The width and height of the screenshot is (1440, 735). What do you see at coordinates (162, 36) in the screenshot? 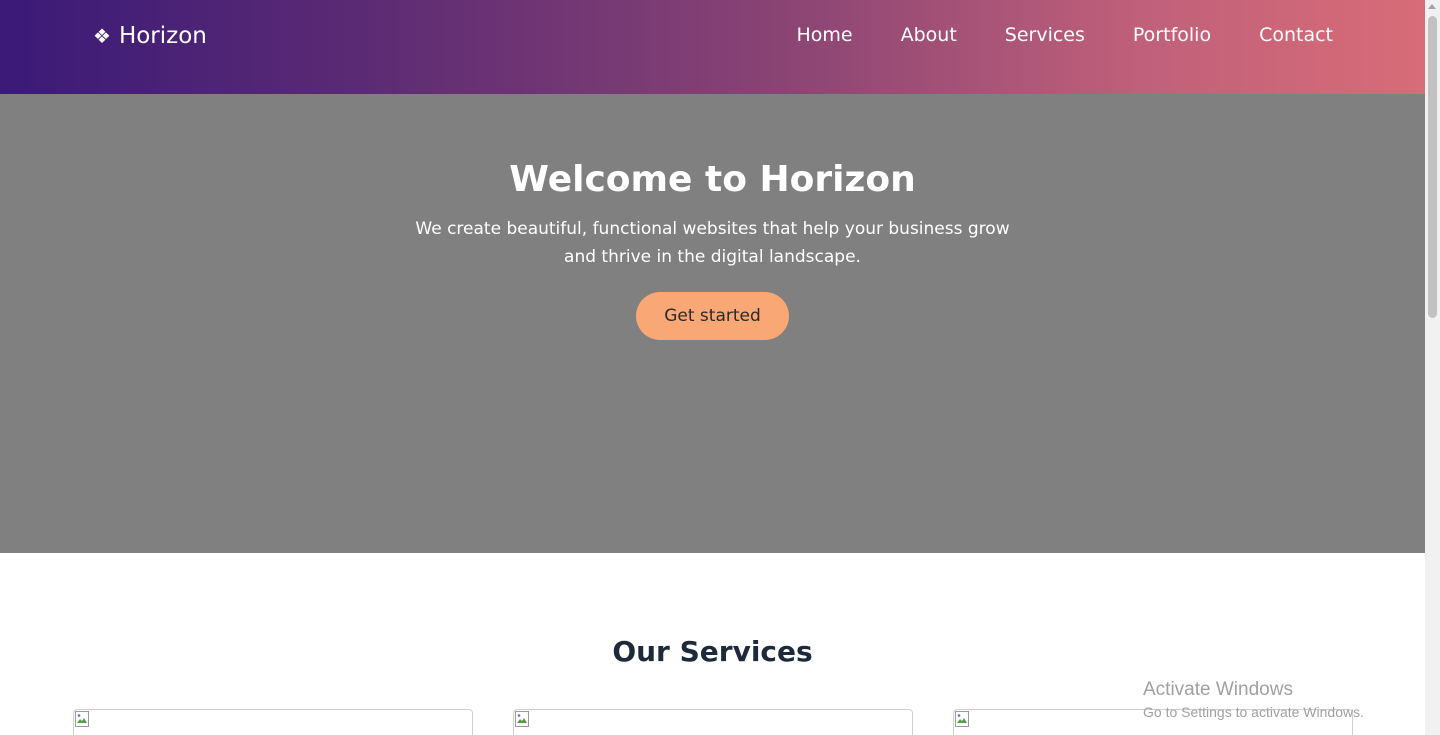
I see `brand-name: Horizon` at bounding box center [162, 36].